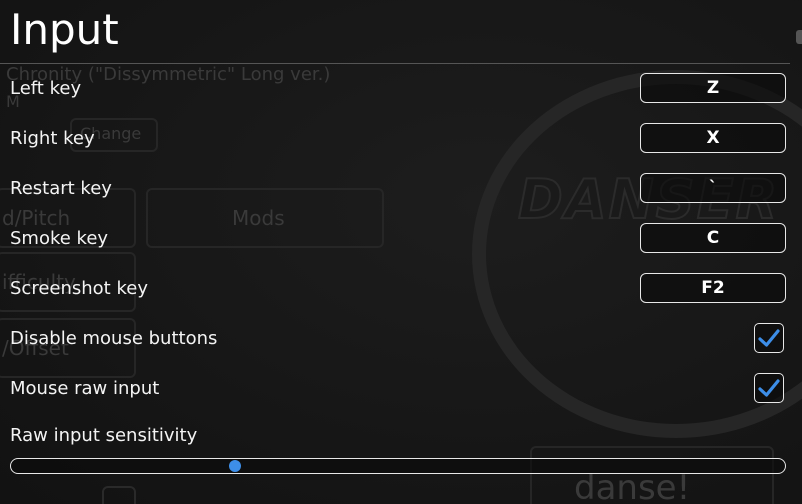  What do you see at coordinates (59, 238) in the screenshot?
I see `smoke-key-label: Smoke key` at bounding box center [59, 238].